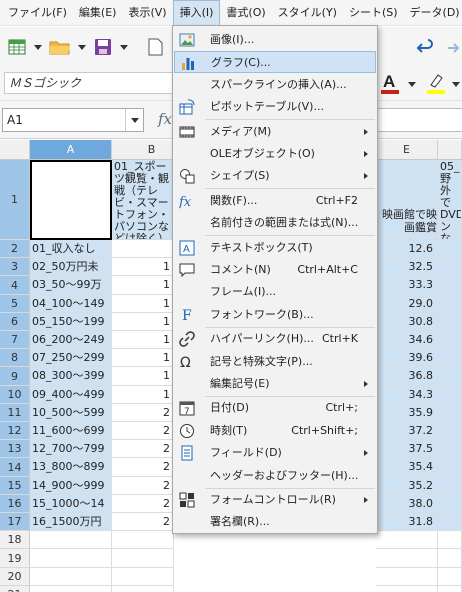 The image size is (462, 592). I want to click on table-cell: 39.6, so click(407, 358).